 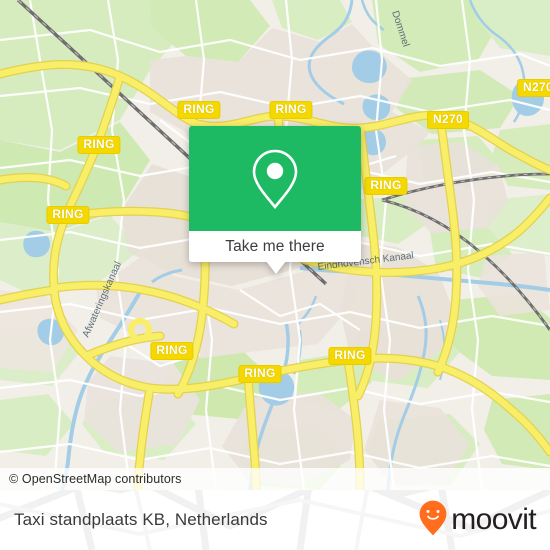 I want to click on take-me-there-callout: Take me there, so click(x=275, y=200).